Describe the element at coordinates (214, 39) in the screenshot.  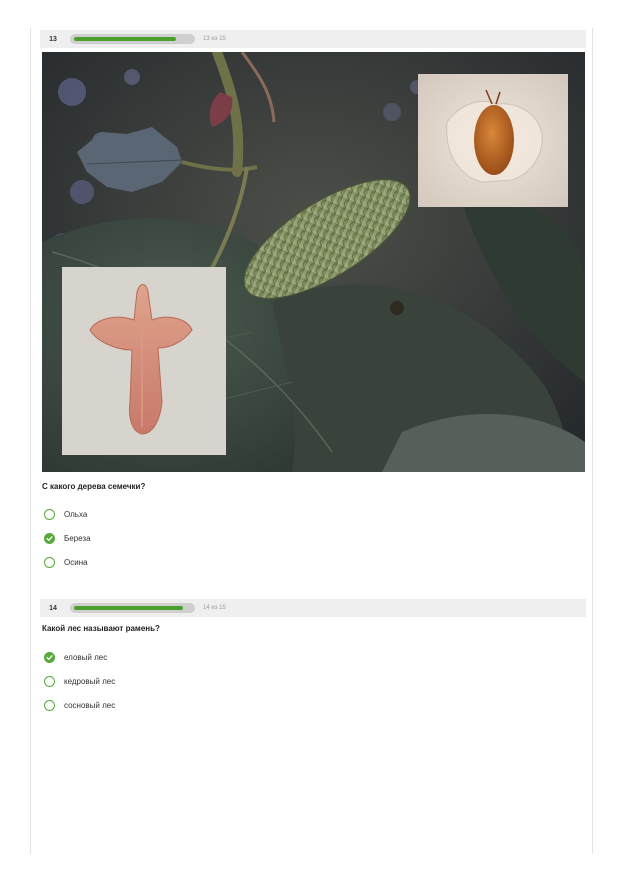
I see `progress-text: 13 из 15` at that location.